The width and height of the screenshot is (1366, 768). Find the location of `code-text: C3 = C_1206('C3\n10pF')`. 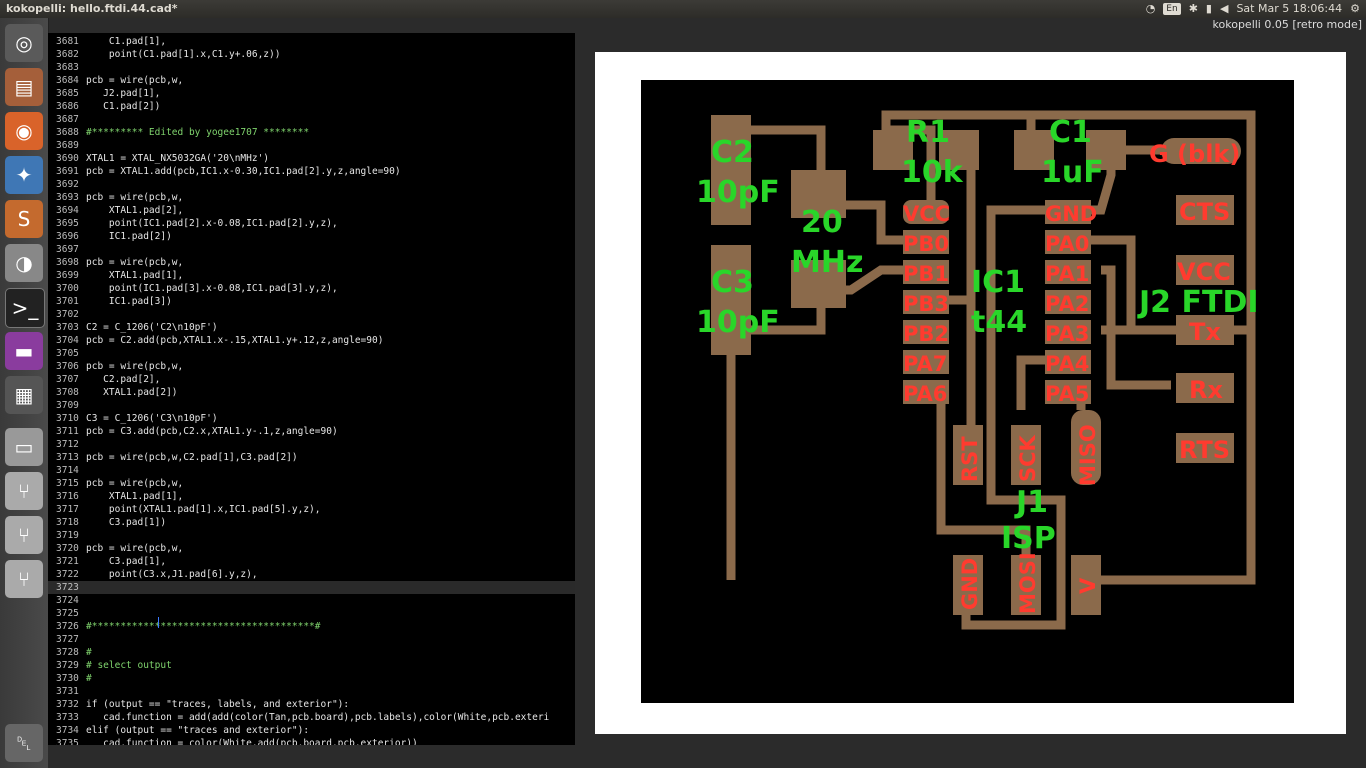

code-text: C3 = C_1206('C3\n10pF') is located at coordinates (152, 418).